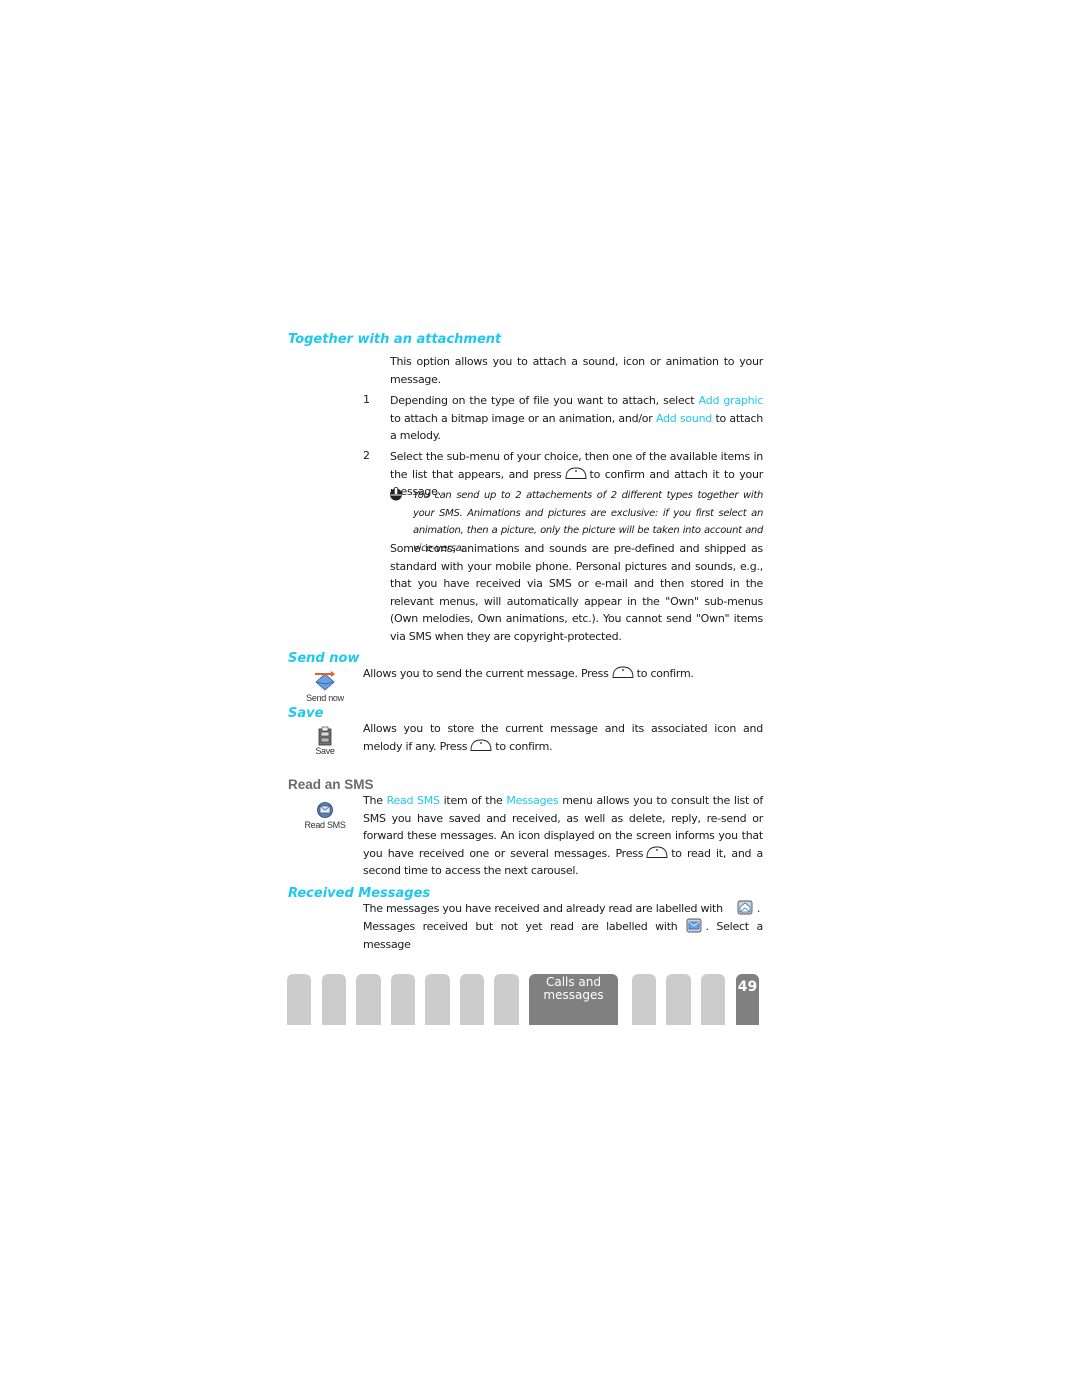 The image size is (1080, 1397). What do you see at coordinates (325, 698) in the screenshot?
I see `send-now-icon-label: Send now` at bounding box center [325, 698].